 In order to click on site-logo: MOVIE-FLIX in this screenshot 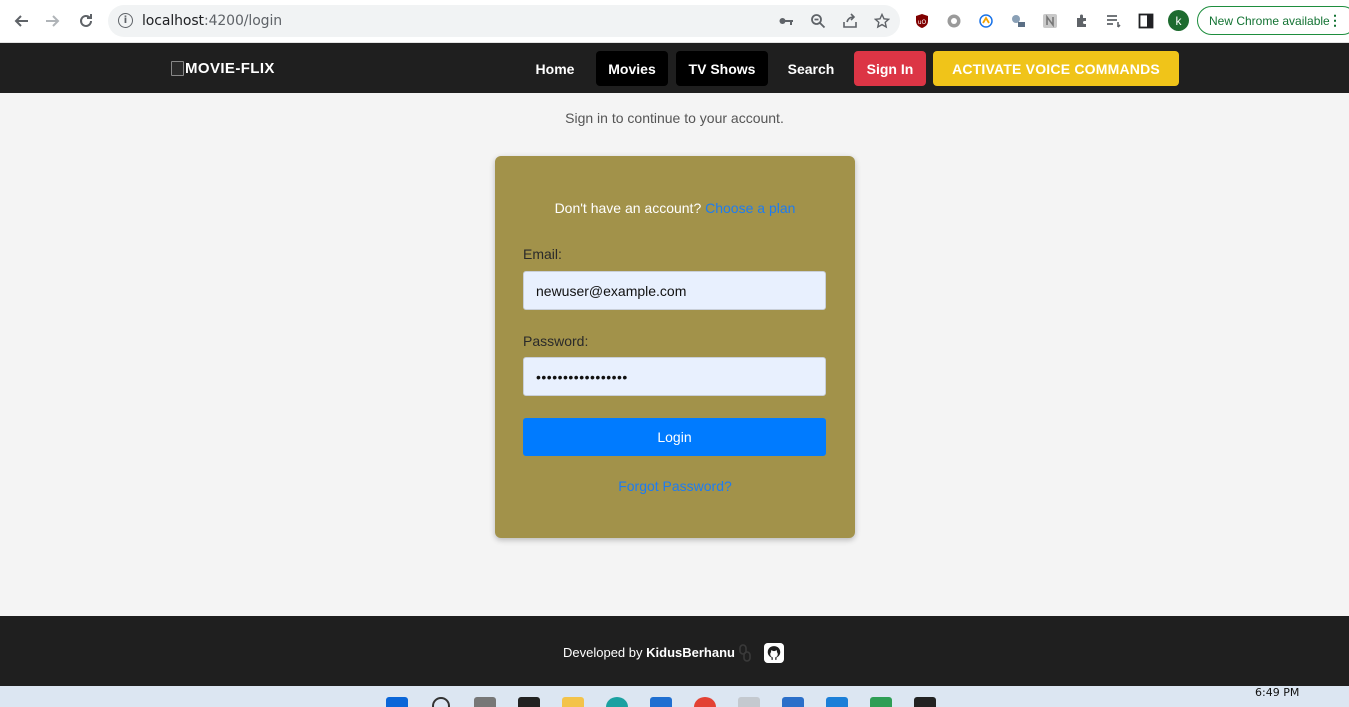, I will do `click(223, 68)`.